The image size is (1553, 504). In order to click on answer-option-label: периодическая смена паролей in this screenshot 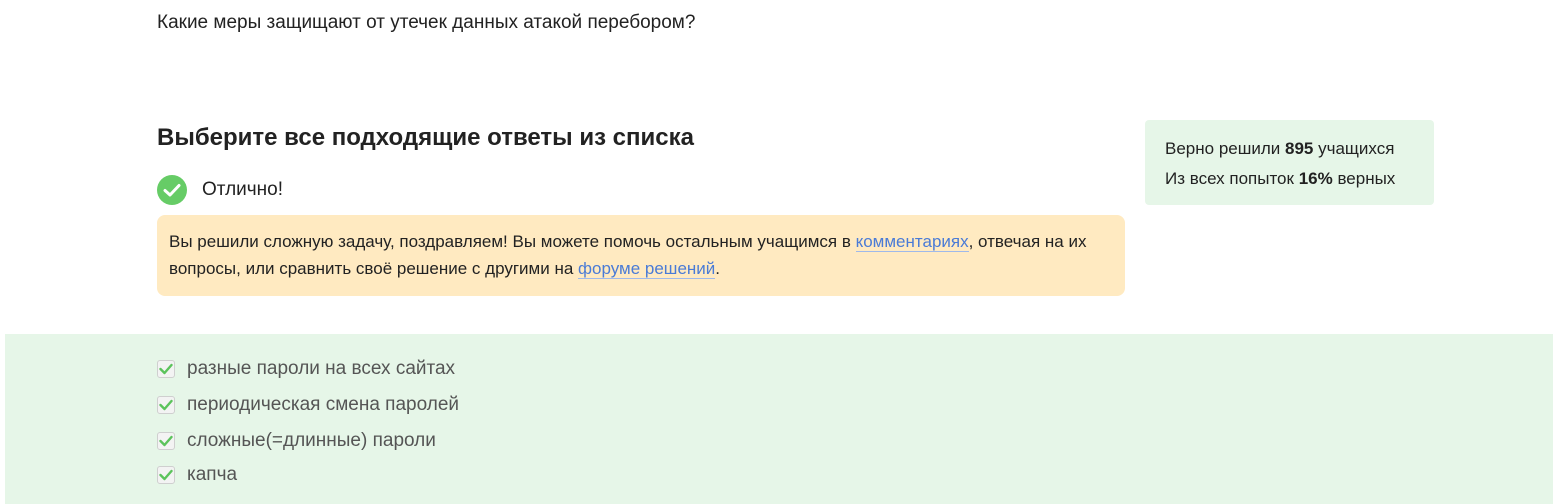, I will do `click(323, 404)`.